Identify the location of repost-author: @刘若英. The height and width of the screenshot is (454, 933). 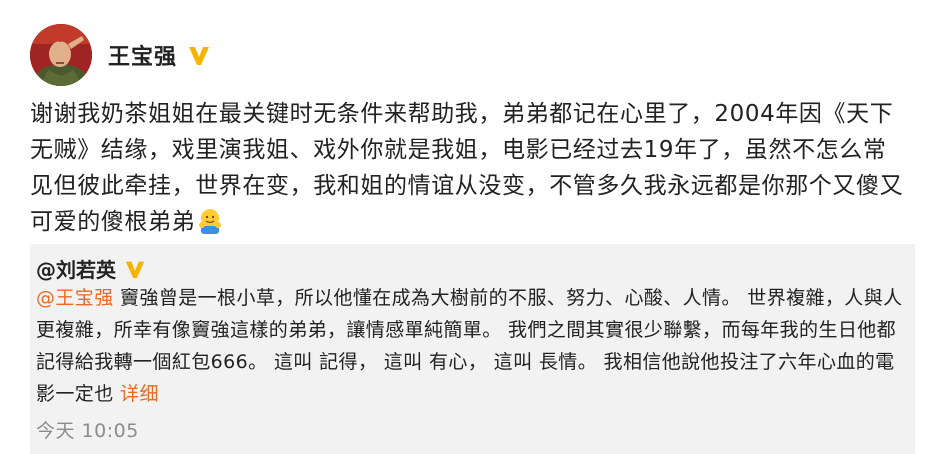
(91, 268).